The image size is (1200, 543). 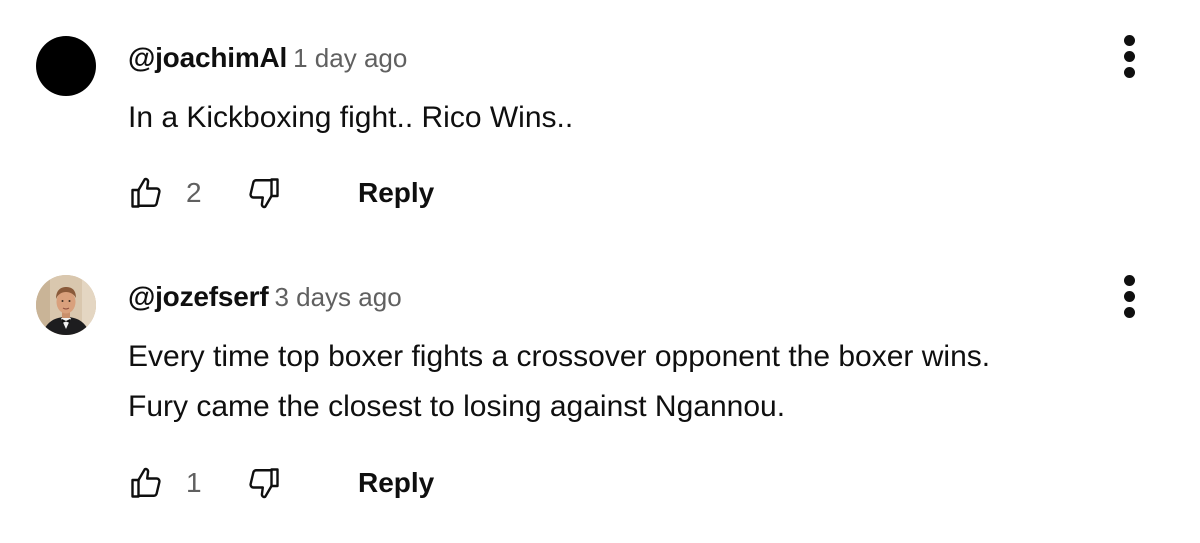 I want to click on comment-text: In a Kickboxing fight.. Rico Wins.., so click(x=648, y=118).